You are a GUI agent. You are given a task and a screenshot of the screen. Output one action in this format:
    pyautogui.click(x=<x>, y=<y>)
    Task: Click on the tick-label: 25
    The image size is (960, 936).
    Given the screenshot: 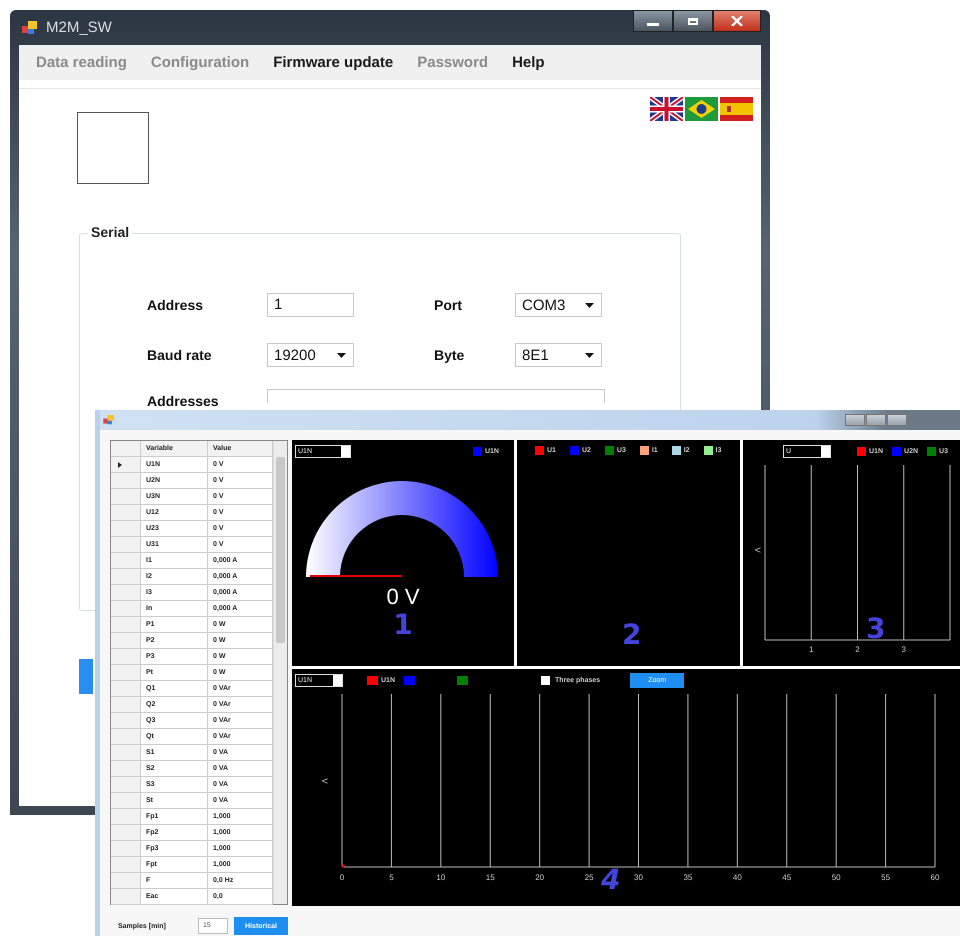 What is the action you would take?
    pyautogui.click(x=589, y=877)
    